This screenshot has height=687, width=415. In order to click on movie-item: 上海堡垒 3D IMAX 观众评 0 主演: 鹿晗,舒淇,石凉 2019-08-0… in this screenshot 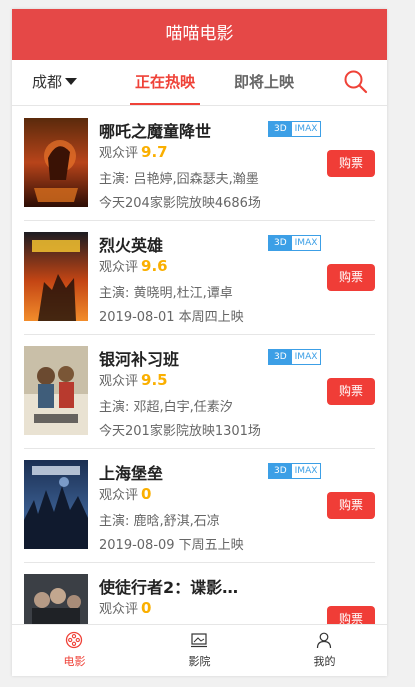, I will do `click(199, 505)`.